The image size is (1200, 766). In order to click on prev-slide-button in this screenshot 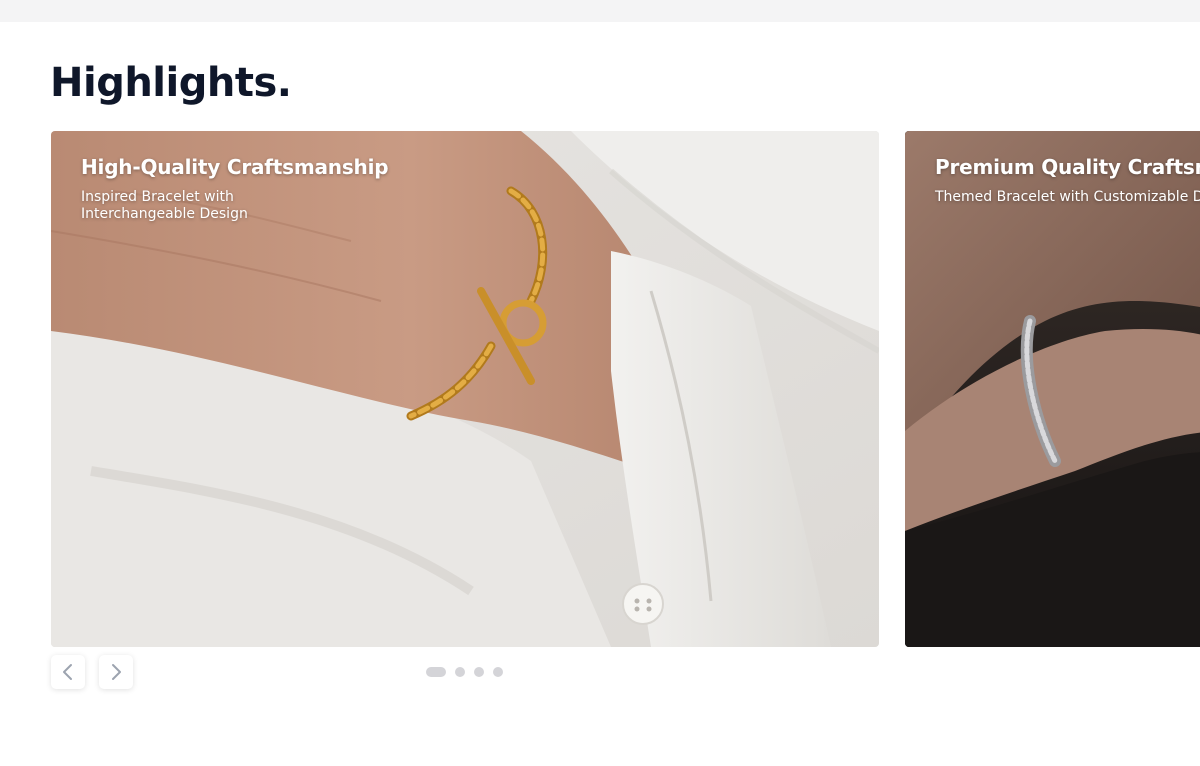, I will do `click(68, 672)`.